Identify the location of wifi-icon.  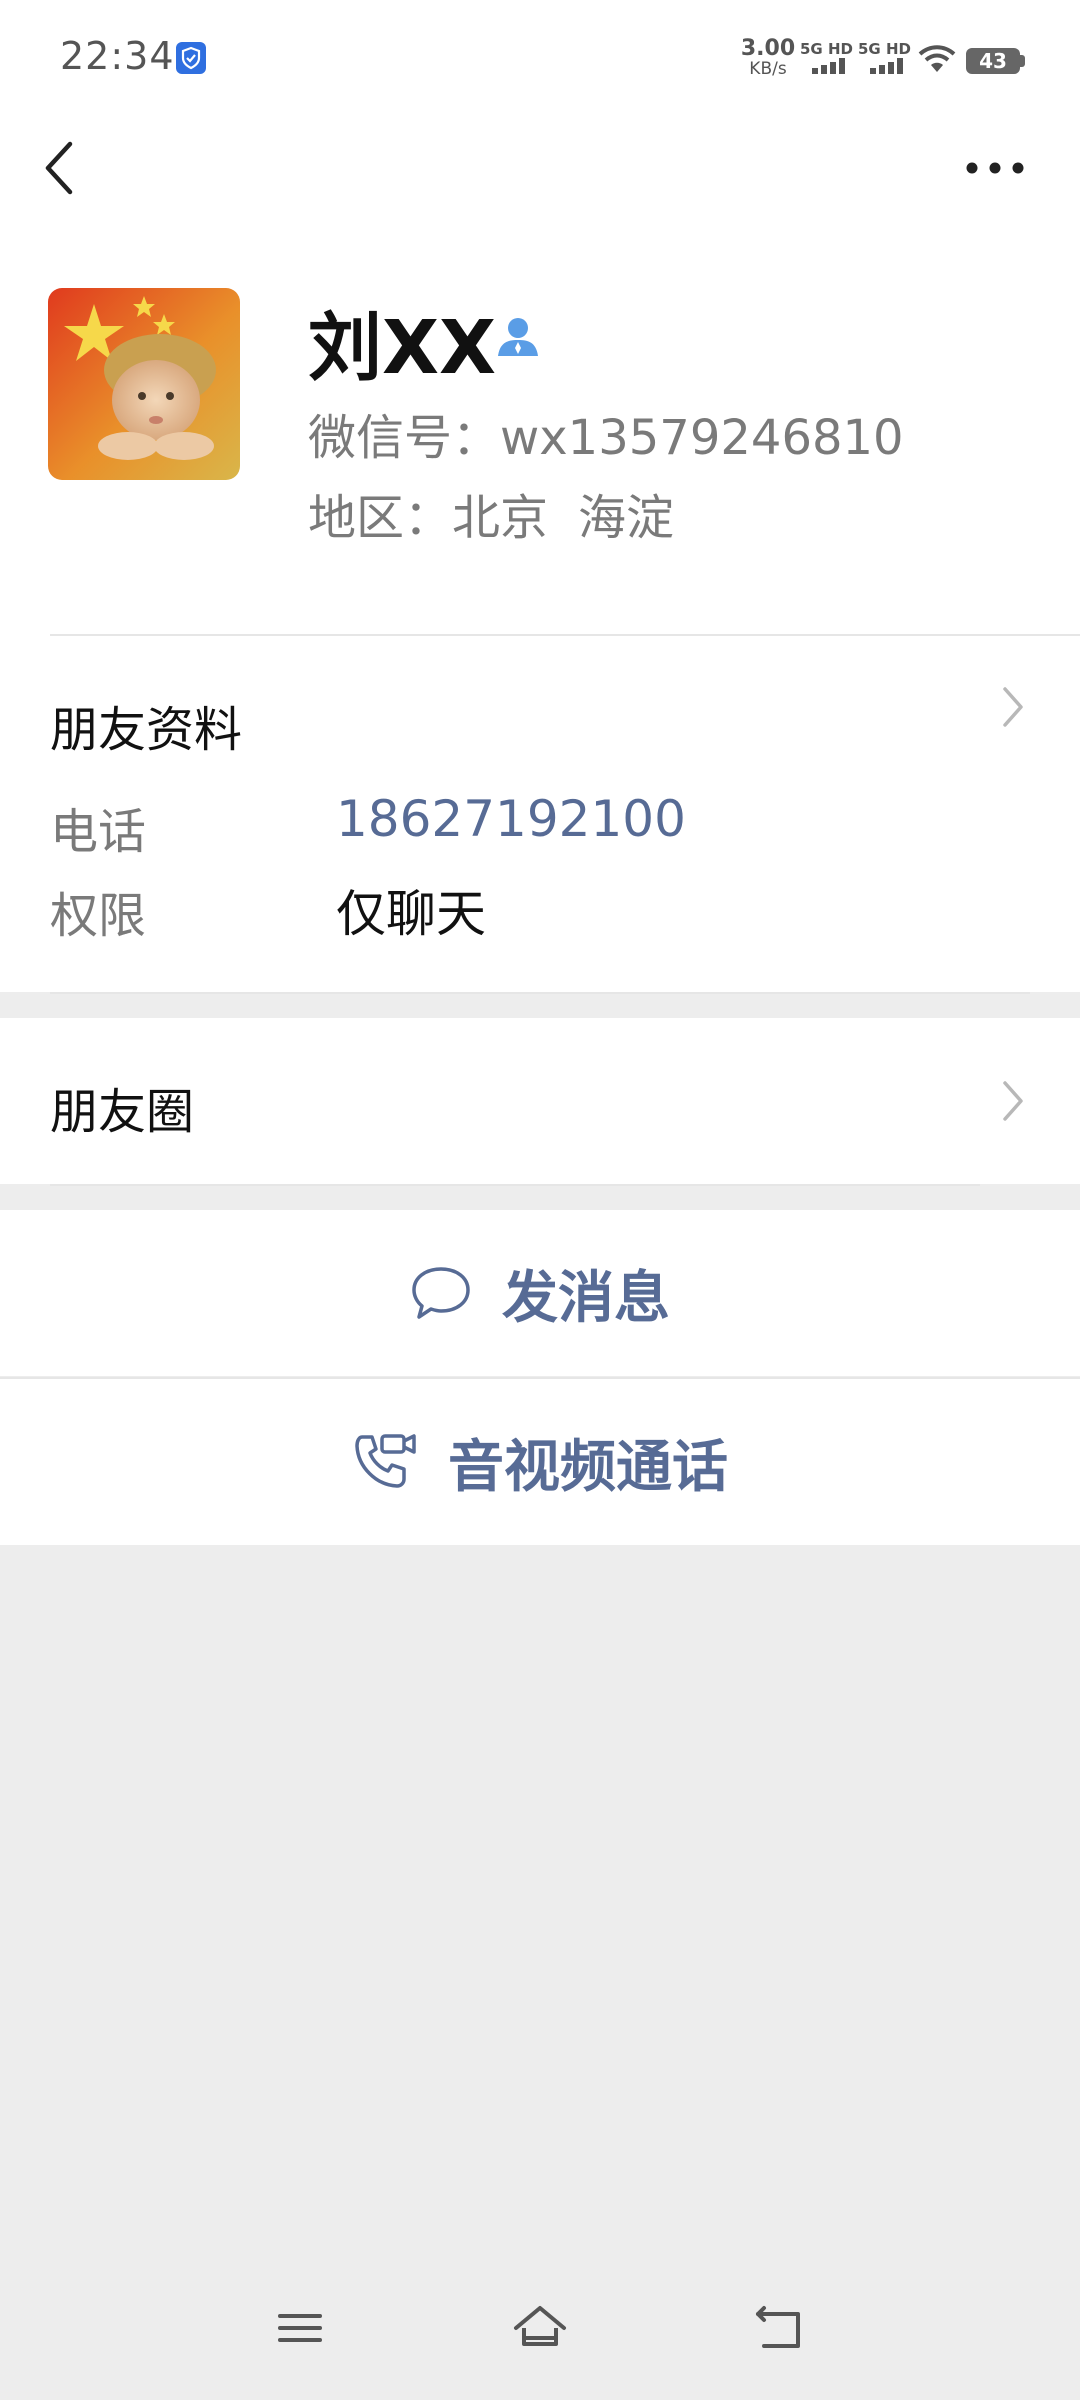
(937, 58).